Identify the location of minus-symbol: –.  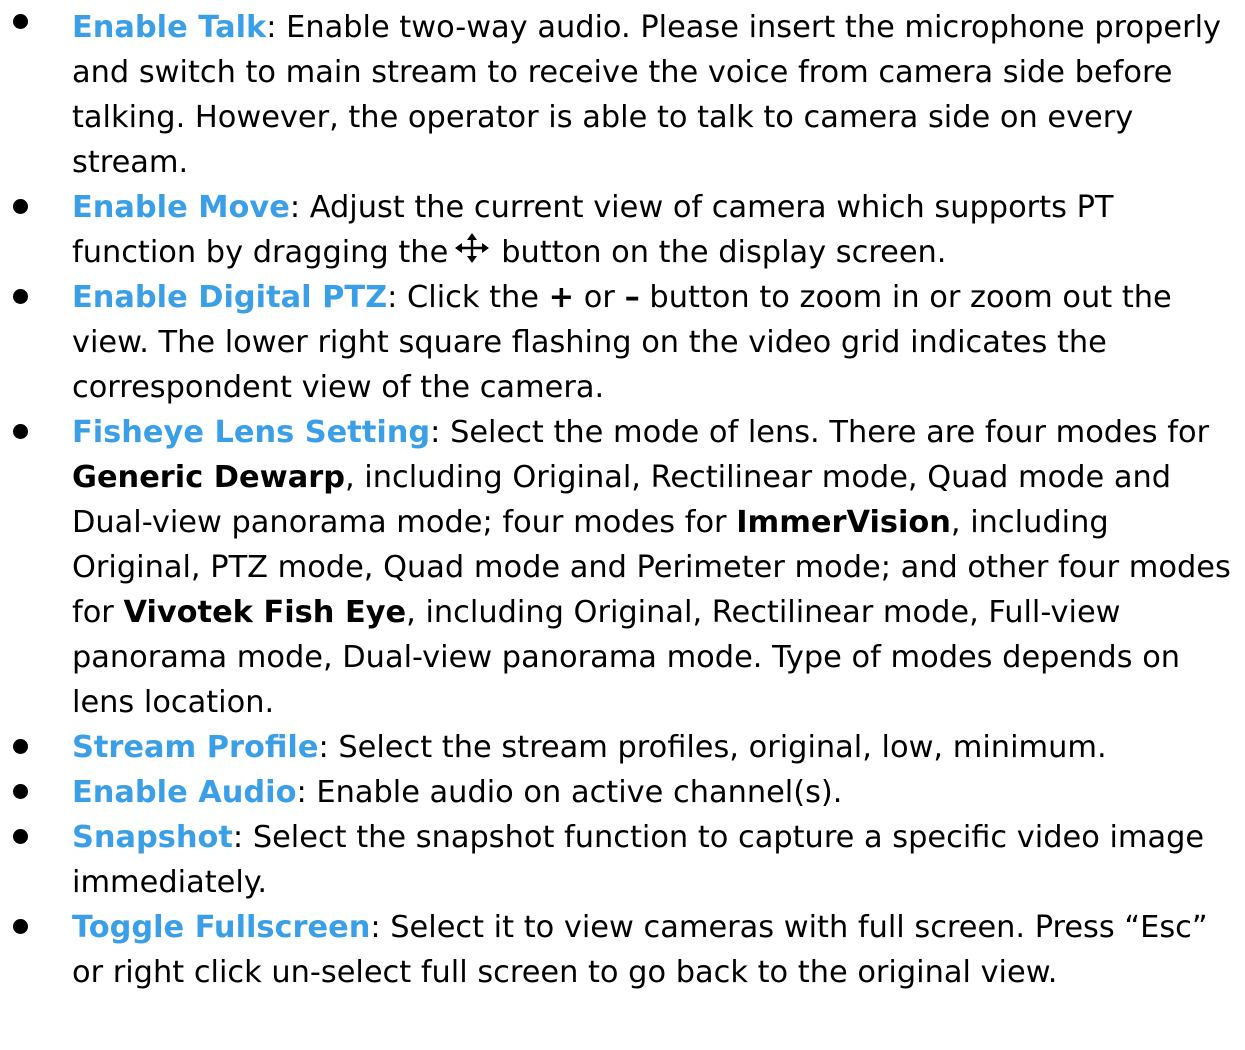
(632, 297).